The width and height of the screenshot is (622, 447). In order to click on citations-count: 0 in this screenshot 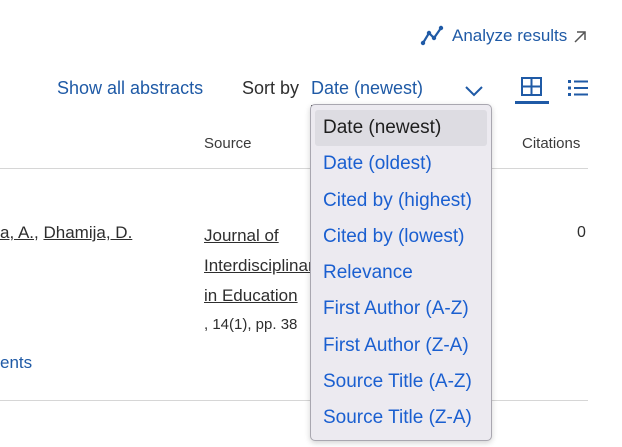, I will do `click(581, 232)`.